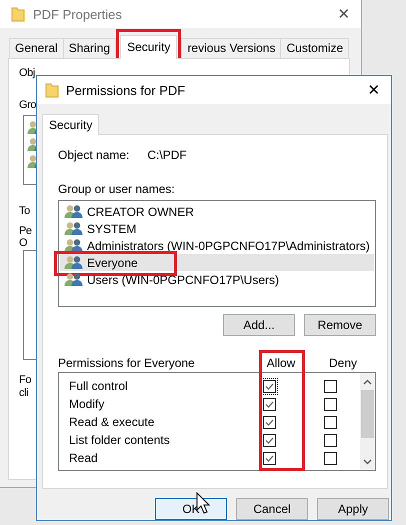  I want to click on object-name: C:\PDF, so click(167, 155).